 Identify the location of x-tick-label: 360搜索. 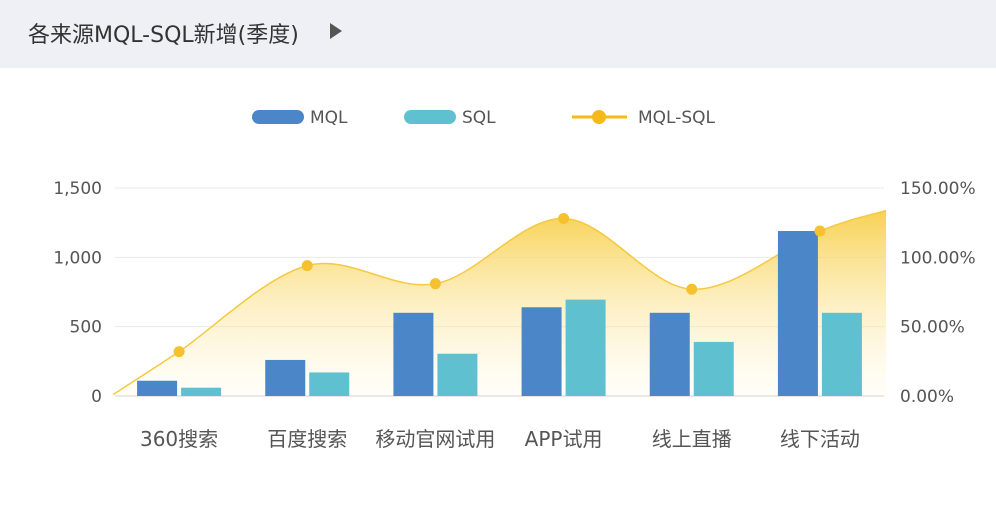
(179, 439).